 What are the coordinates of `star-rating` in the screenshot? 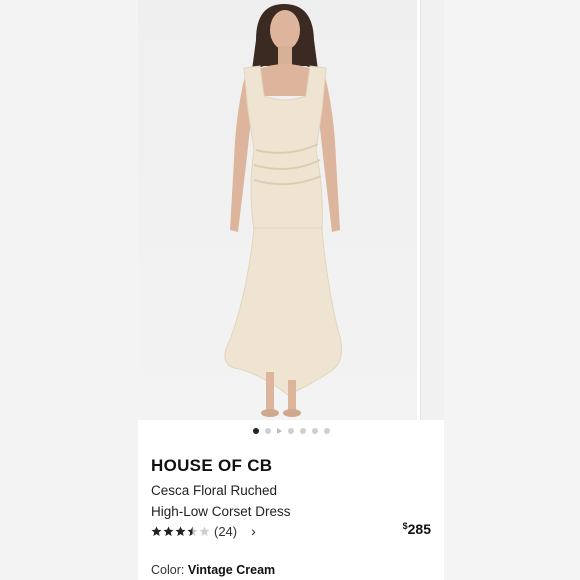 It's located at (180, 531).